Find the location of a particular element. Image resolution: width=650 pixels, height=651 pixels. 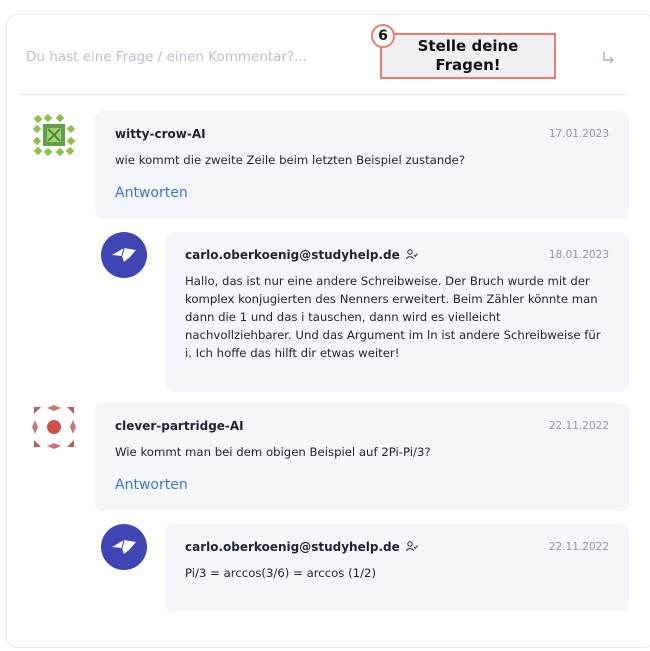

callout-number-badge: 6 is located at coordinates (383, 36).